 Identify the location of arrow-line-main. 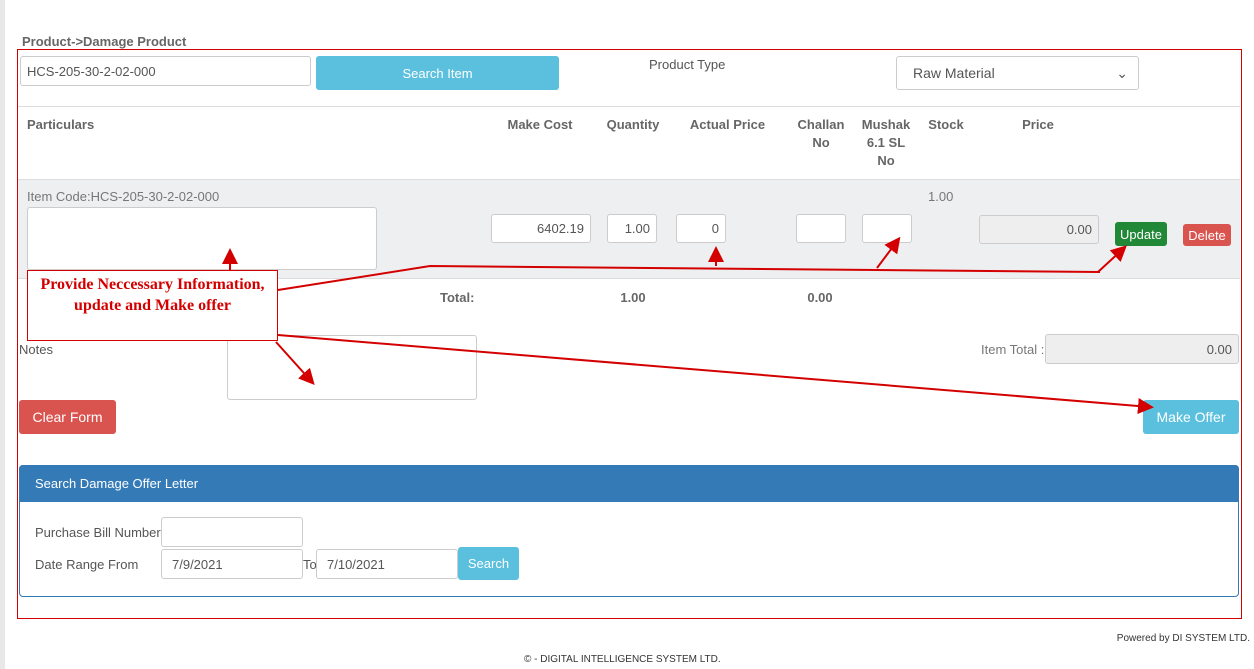
(689, 277).